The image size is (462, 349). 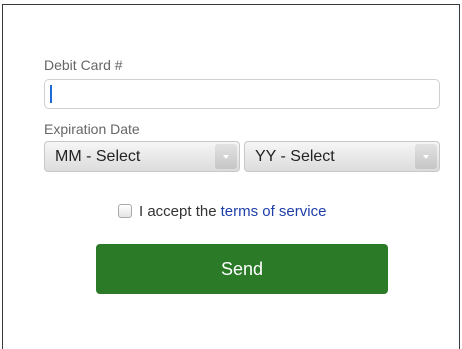 What do you see at coordinates (125, 211) in the screenshot?
I see `terms-checkbox` at bounding box center [125, 211].